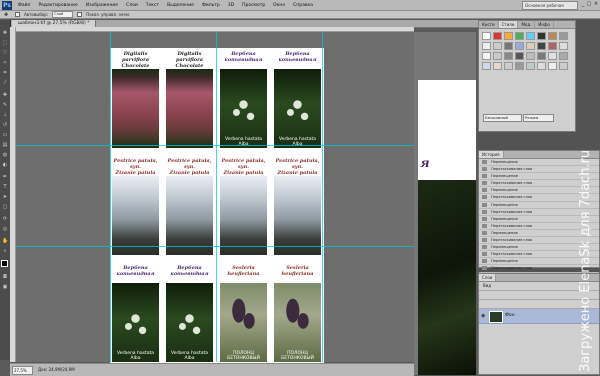  I want to click on plant-photo, so click(189, 215).